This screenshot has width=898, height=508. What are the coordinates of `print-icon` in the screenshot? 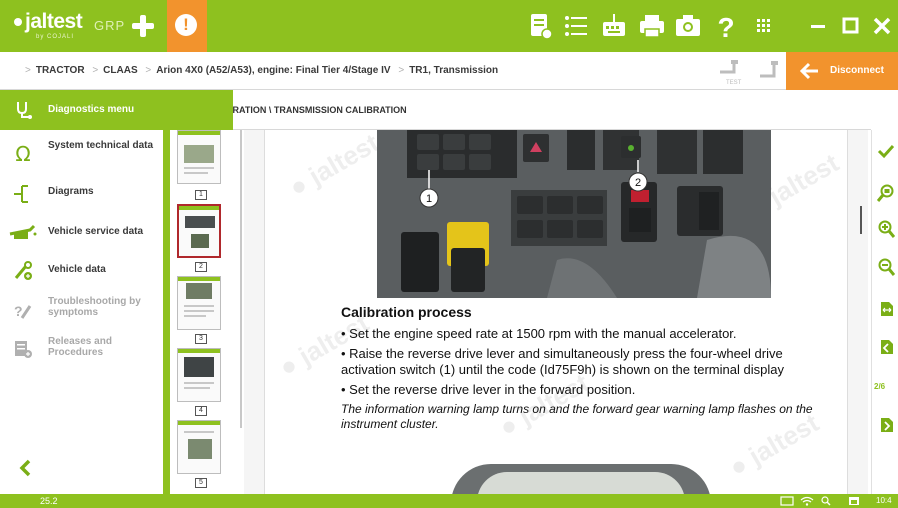 It's located at (652, 26).